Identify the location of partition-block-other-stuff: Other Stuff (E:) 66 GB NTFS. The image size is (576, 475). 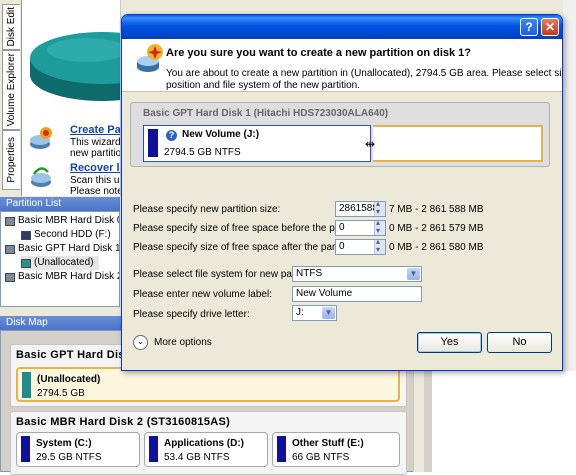
(336, 449).